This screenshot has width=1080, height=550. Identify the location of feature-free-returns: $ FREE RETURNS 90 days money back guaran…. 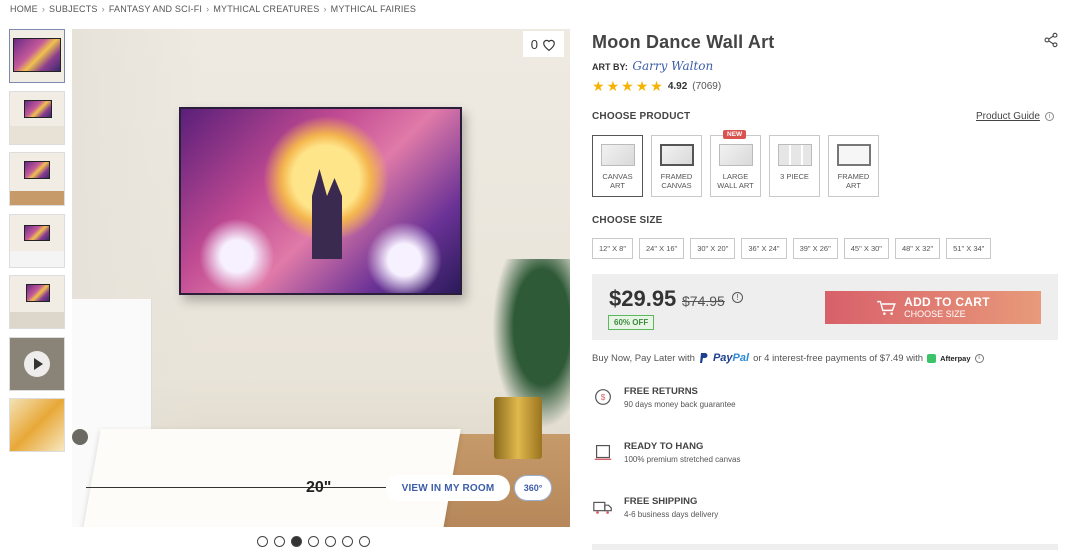
(664, 397).